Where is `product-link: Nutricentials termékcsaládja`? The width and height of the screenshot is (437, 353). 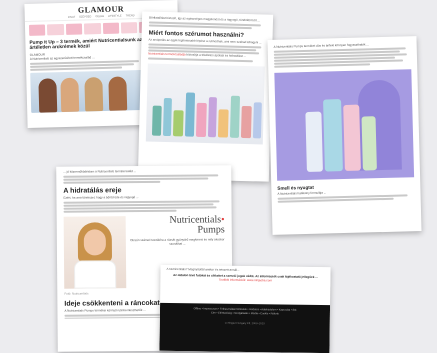
product-link: Nutricentials termékcsaládja is located at coordinates (167, 54).